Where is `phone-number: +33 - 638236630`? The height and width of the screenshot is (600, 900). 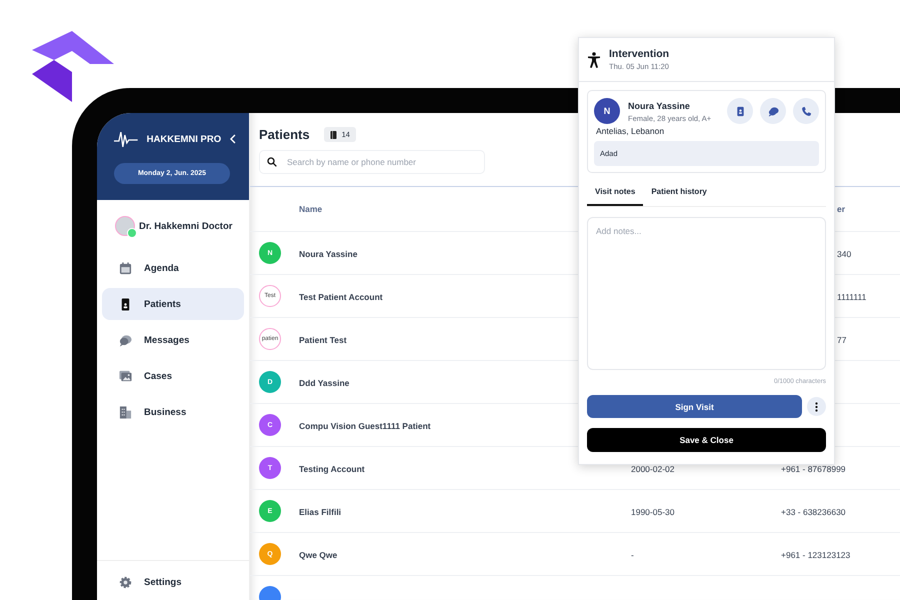 phone-number: +33 - 638236630 is located at coordinates (813, 512).